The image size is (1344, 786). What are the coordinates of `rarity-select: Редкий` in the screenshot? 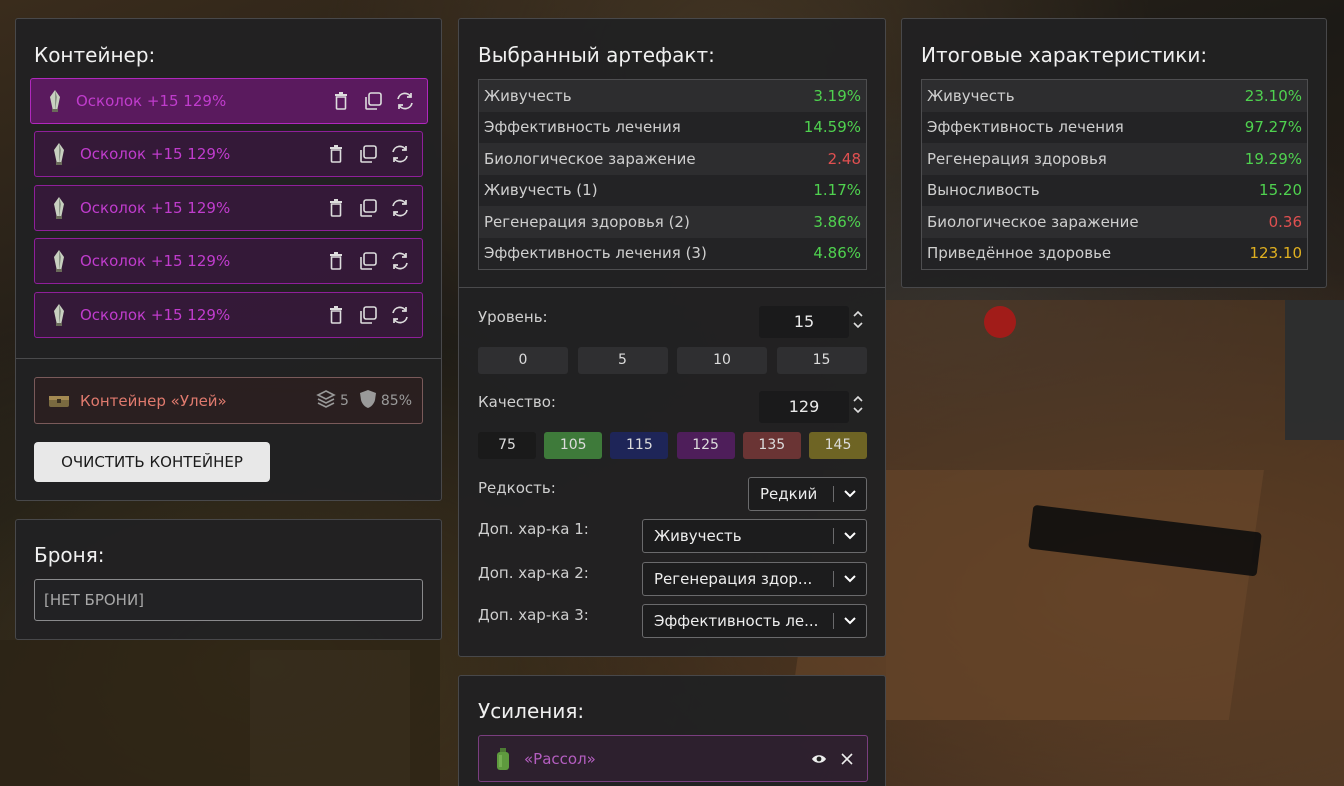 It's located at (807, 494).